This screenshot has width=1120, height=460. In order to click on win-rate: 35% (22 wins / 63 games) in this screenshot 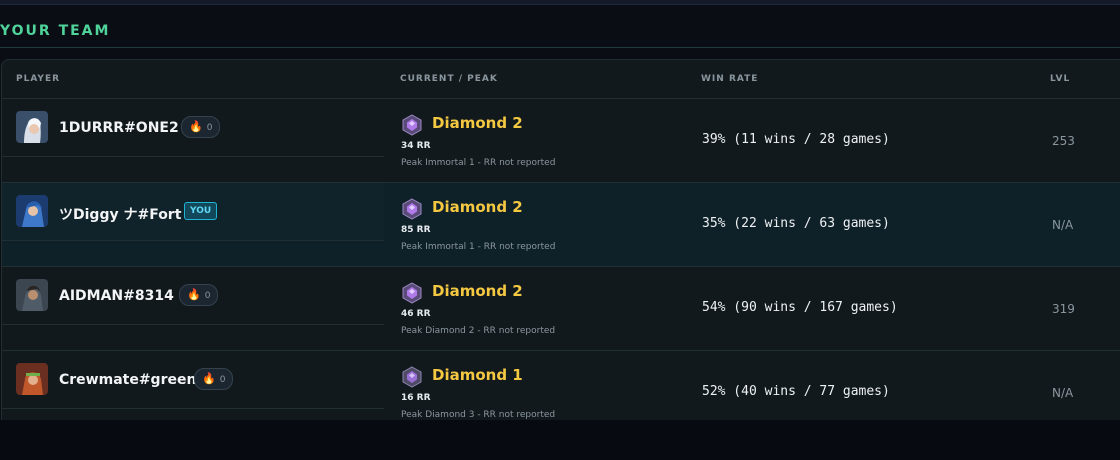, I will do `click(796, 223)`.